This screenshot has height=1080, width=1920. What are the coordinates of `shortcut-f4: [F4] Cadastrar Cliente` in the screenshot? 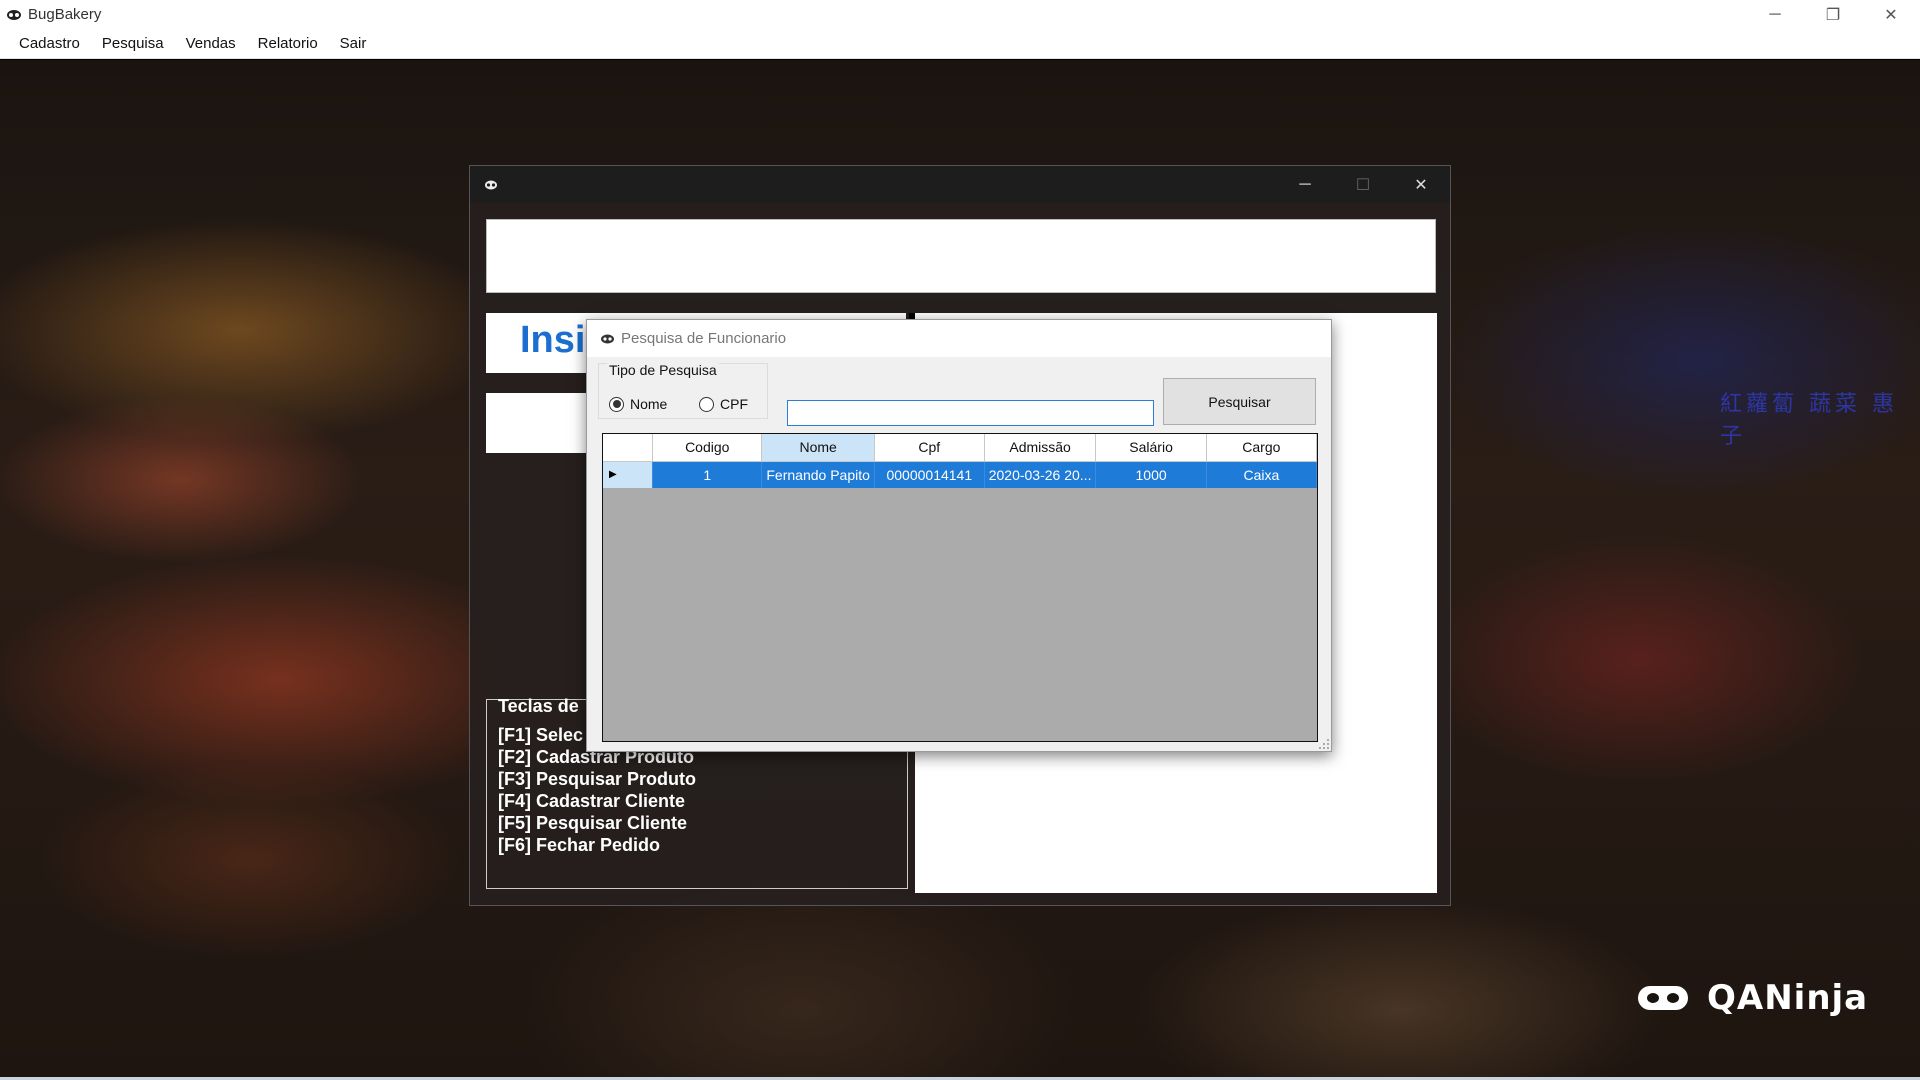 It's located at (592, 801).